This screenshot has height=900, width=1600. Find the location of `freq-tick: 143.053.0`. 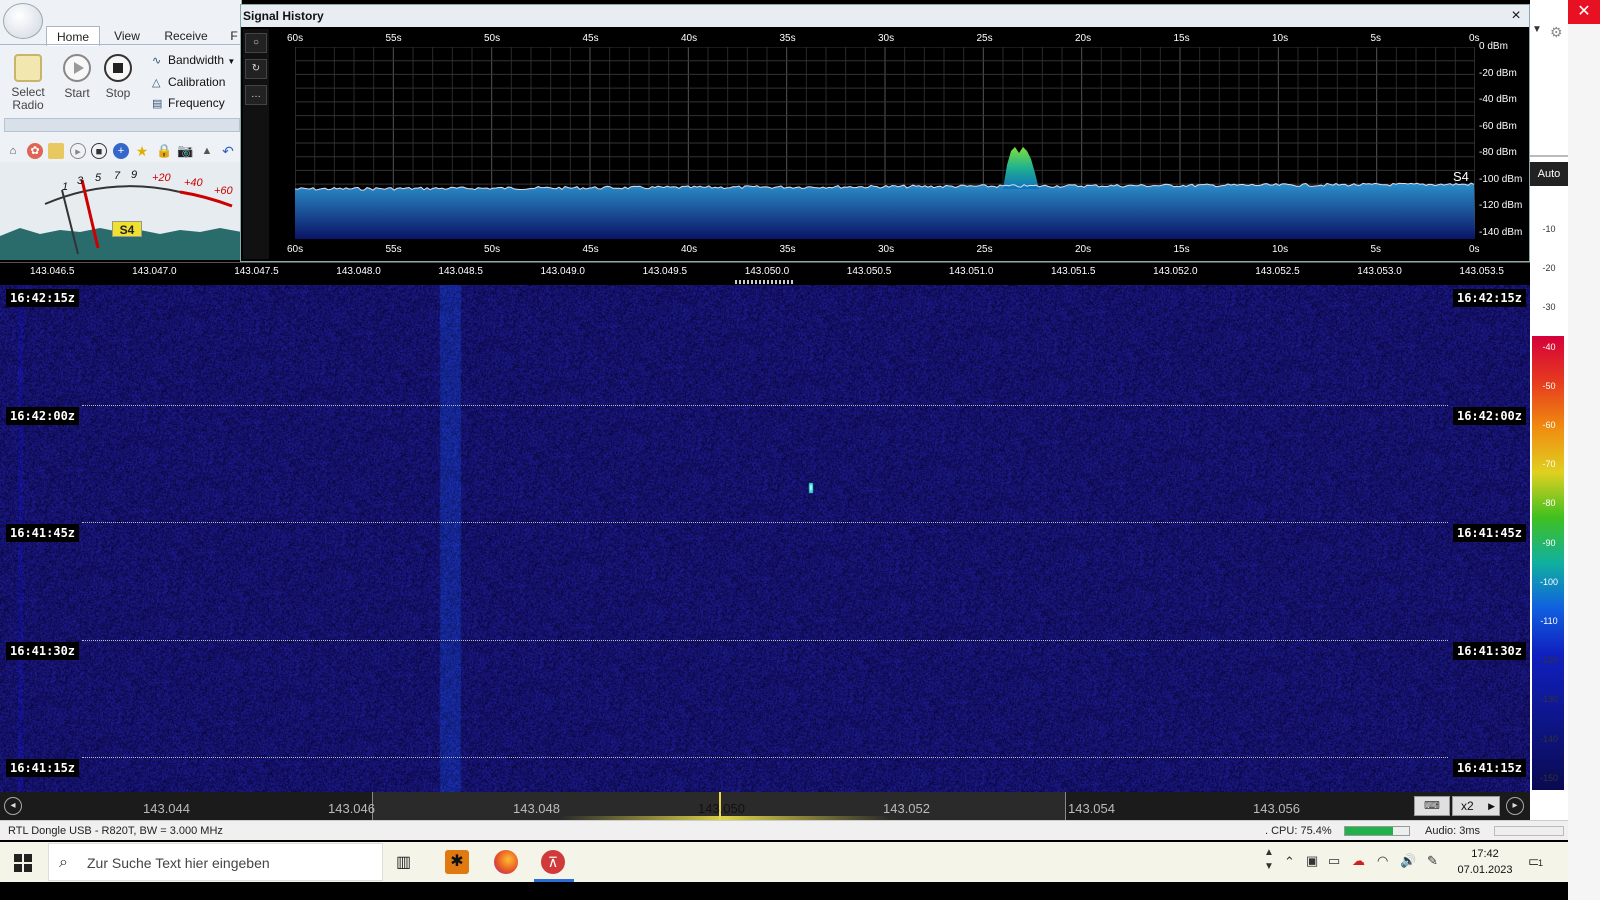

freq-tick: 143.053.0 is located at coordinates (1379, 271).